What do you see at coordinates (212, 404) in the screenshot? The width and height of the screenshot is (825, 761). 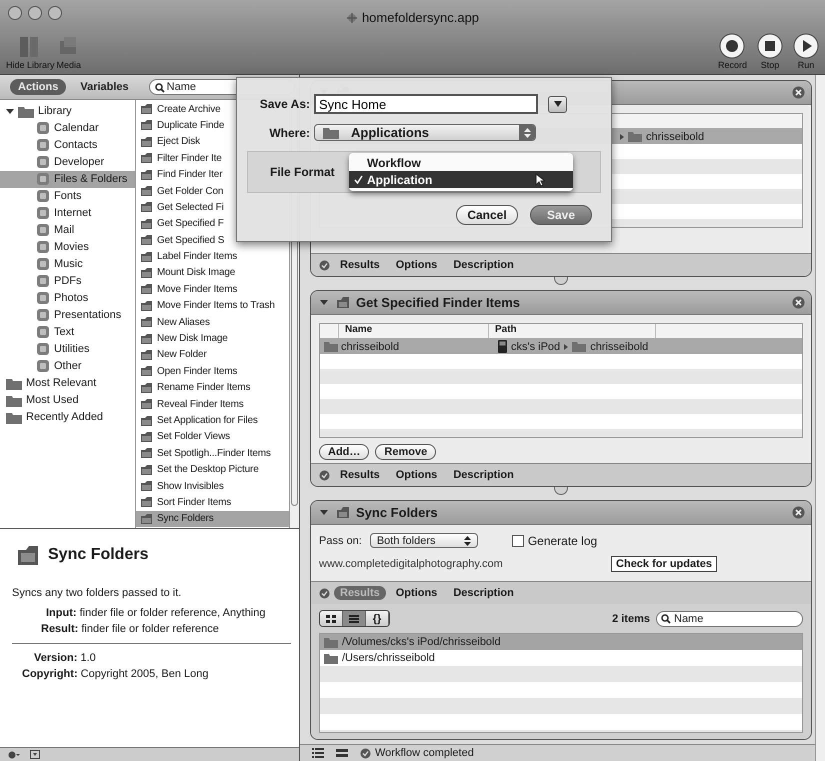 I see `action-item: Reveal Finder Items` at bounding box center [212, 404].